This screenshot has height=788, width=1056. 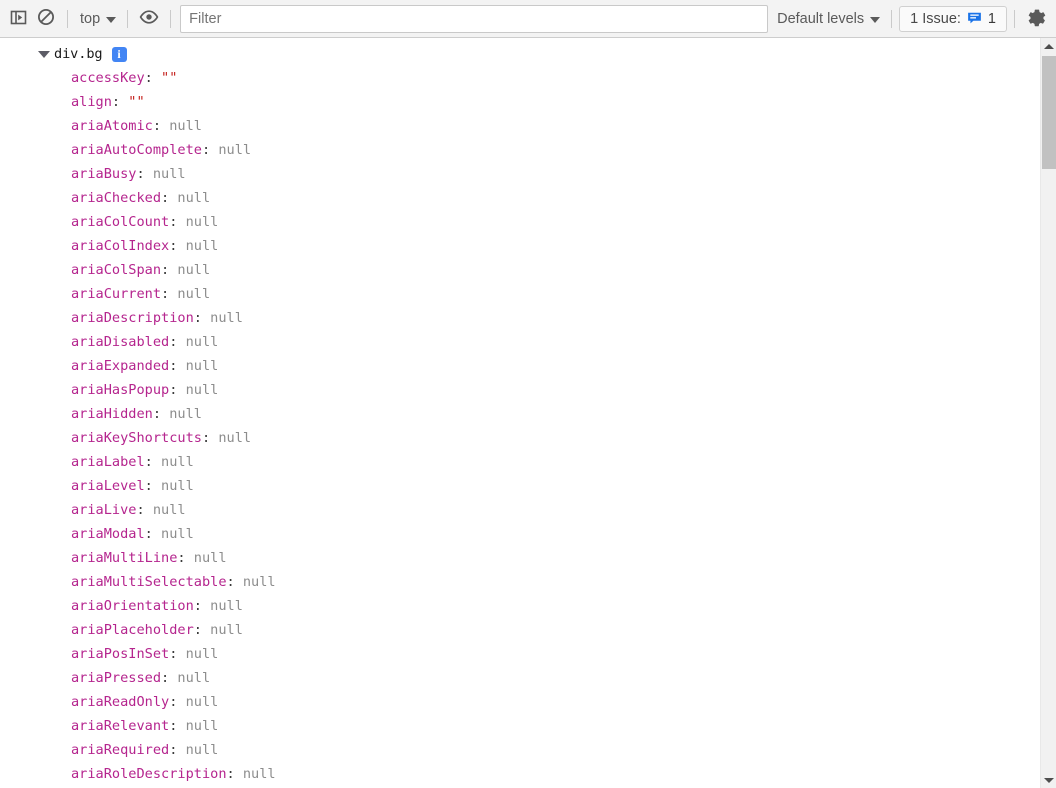 What do you see at coordinates (112, 126) in the screenshot?
I see `property-name: ariaAtomic` at bounding box center [112, 126].